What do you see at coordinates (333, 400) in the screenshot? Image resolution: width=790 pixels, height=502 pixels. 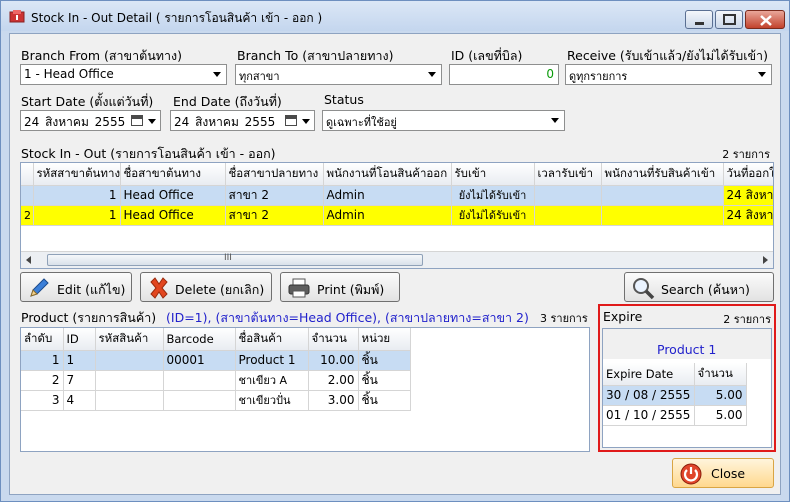 I see `table-cell: 3.00` at bounding box center [333, 400].